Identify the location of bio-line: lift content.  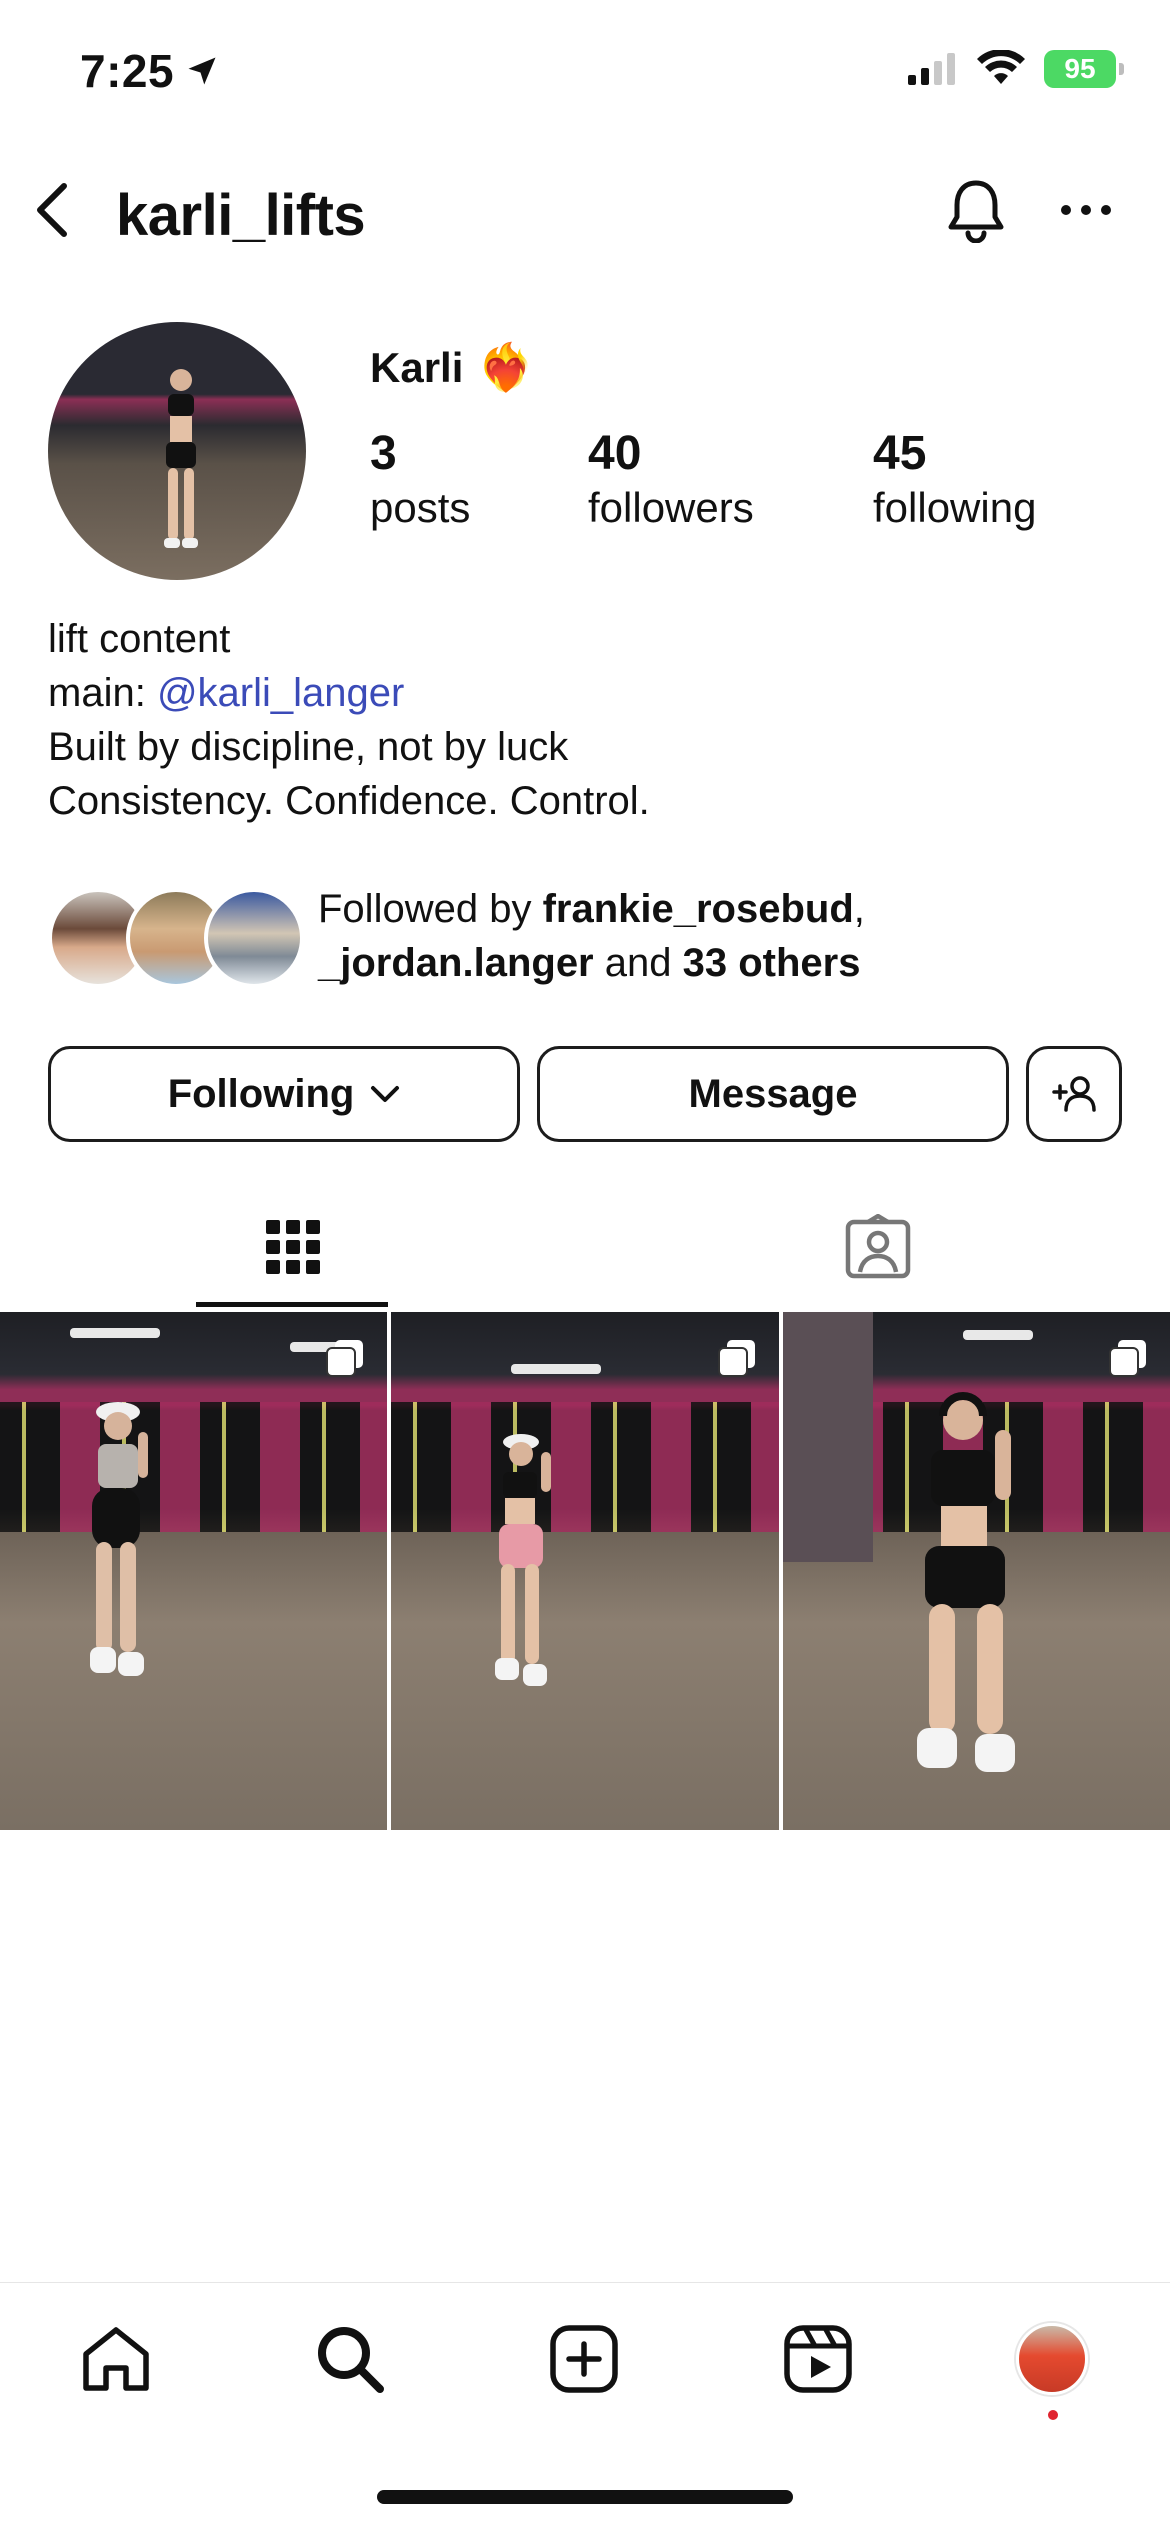
(139, 639).